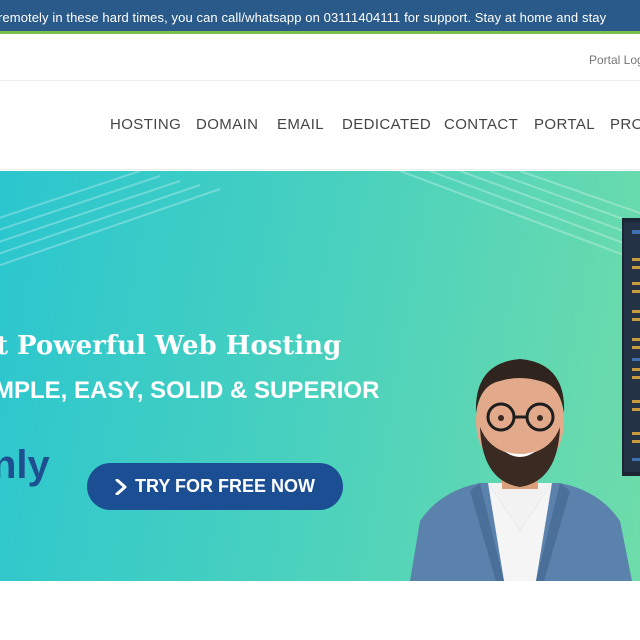 This screenshot has height=640, width=640. I want to click on nav-item-domain: DOMAIN, so click(227, 124).